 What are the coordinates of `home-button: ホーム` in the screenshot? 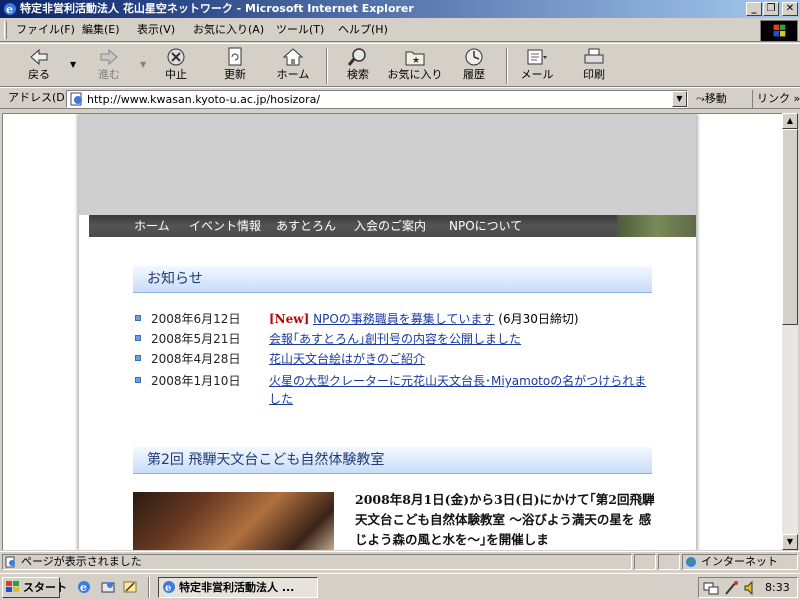 It's located at (293, 66).